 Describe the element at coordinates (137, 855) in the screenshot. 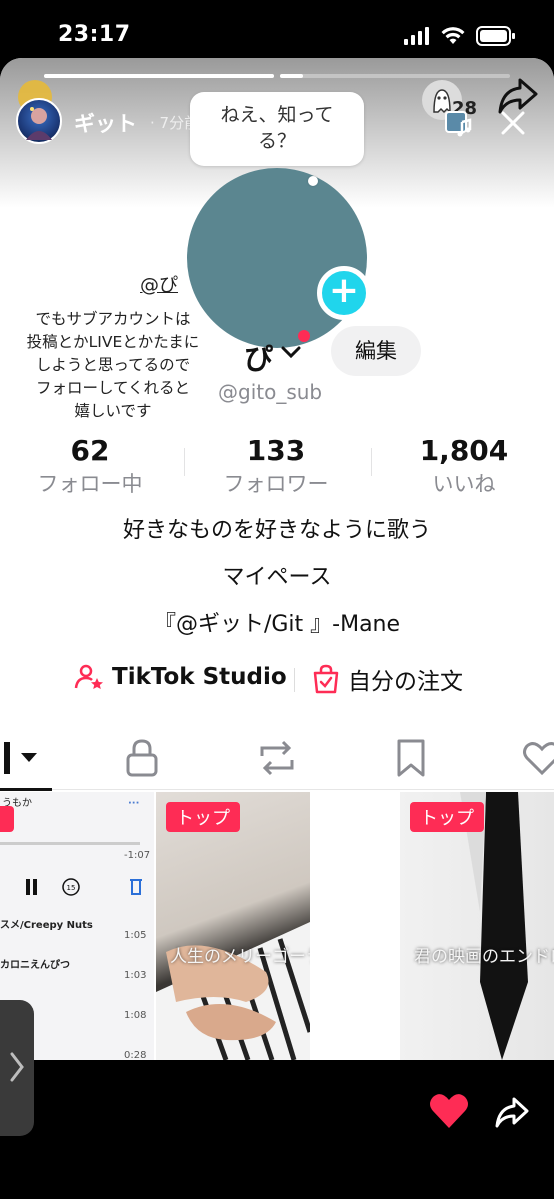

I see `remaining-time: -1:07` at that location.